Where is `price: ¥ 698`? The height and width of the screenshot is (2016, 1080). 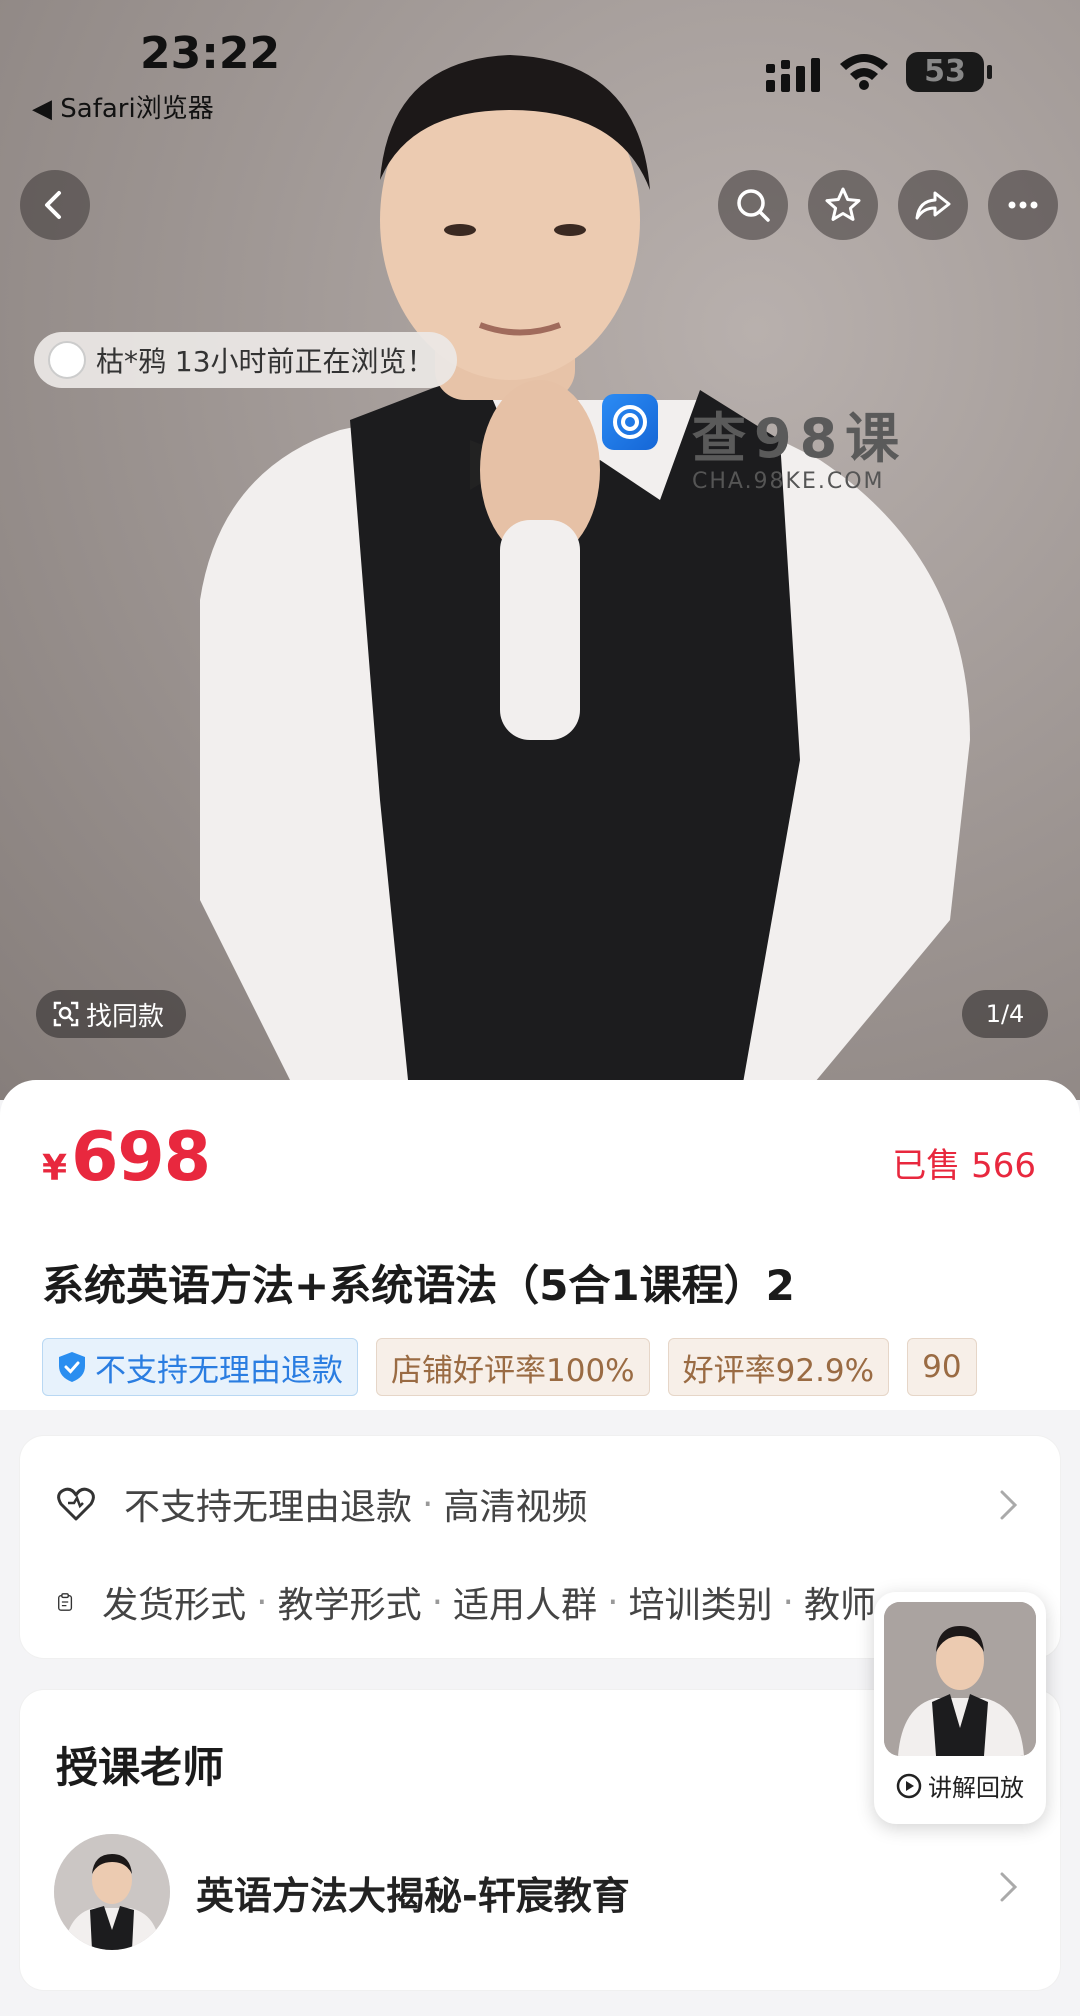 price: ¥ 698 is located at coordinates (126, 1157).